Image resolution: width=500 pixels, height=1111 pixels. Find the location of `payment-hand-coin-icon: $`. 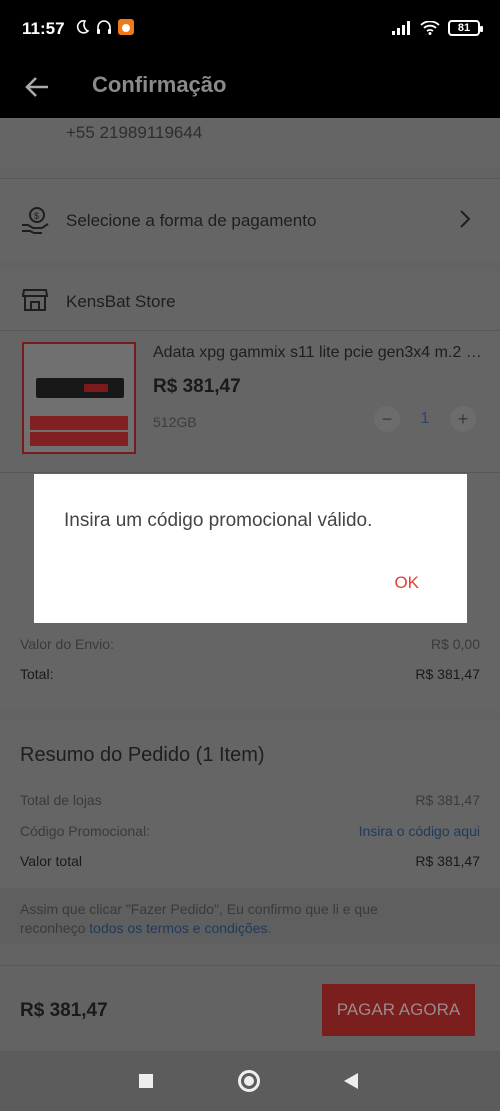

payment-hand-coin-icon: $ is located at coordinates (35, 220).